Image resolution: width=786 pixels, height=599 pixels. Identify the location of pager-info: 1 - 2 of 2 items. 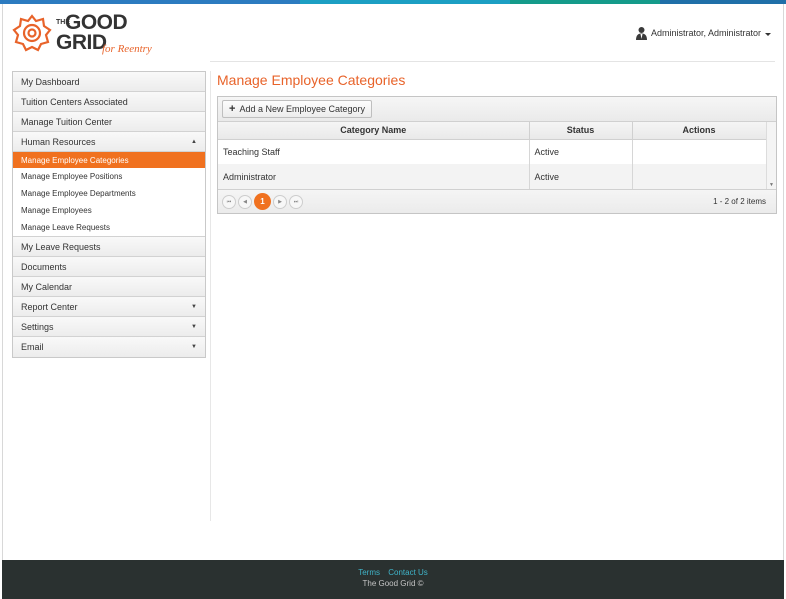
(739, 201).